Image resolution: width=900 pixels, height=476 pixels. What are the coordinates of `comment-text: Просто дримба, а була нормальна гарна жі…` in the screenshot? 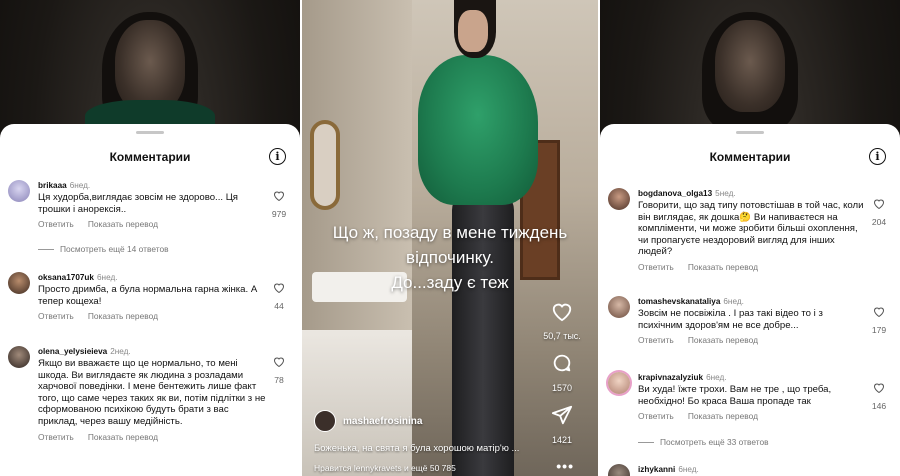 It's located at (148, 295).